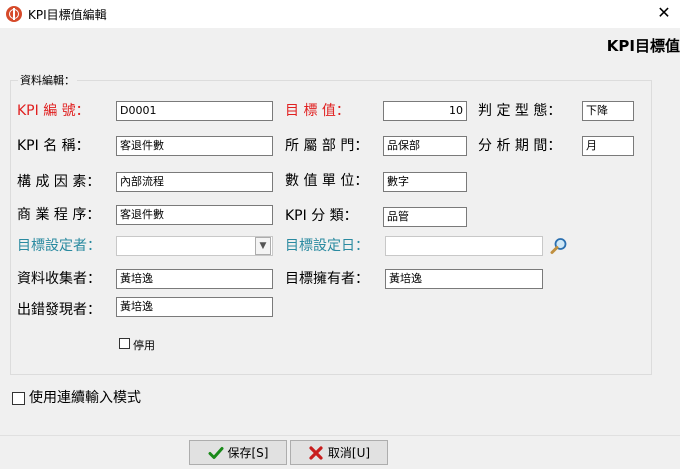  Describe the element at coordinates (263, 246) in the screenshot. I see `chevron-down-icon: ▼` at that location.